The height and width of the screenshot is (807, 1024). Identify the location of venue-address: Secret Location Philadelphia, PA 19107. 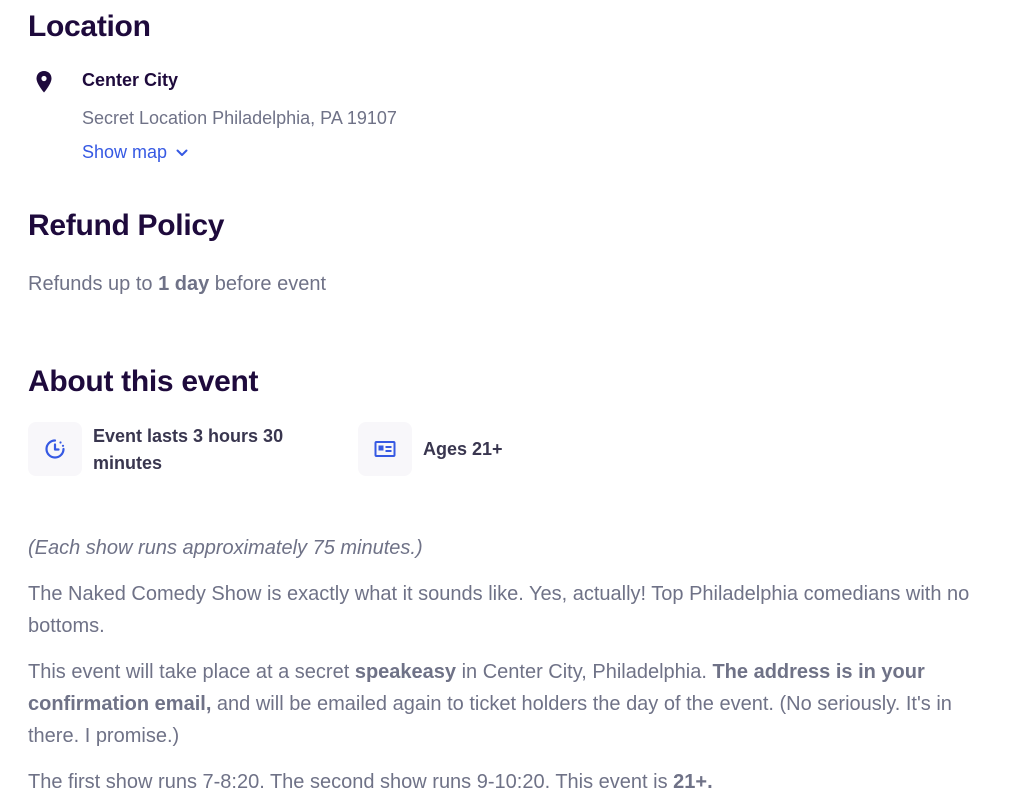
(239, 118).